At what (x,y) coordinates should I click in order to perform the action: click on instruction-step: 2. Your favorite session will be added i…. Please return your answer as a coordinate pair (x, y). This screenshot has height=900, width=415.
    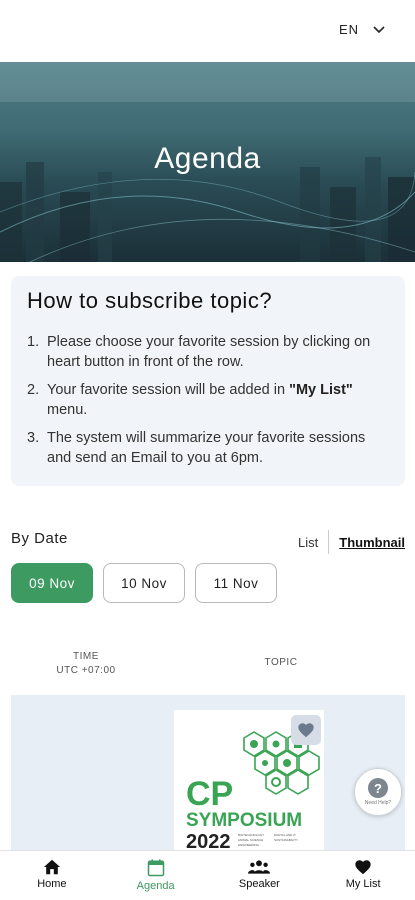
    Looking at the image, I should click on (190, 400).